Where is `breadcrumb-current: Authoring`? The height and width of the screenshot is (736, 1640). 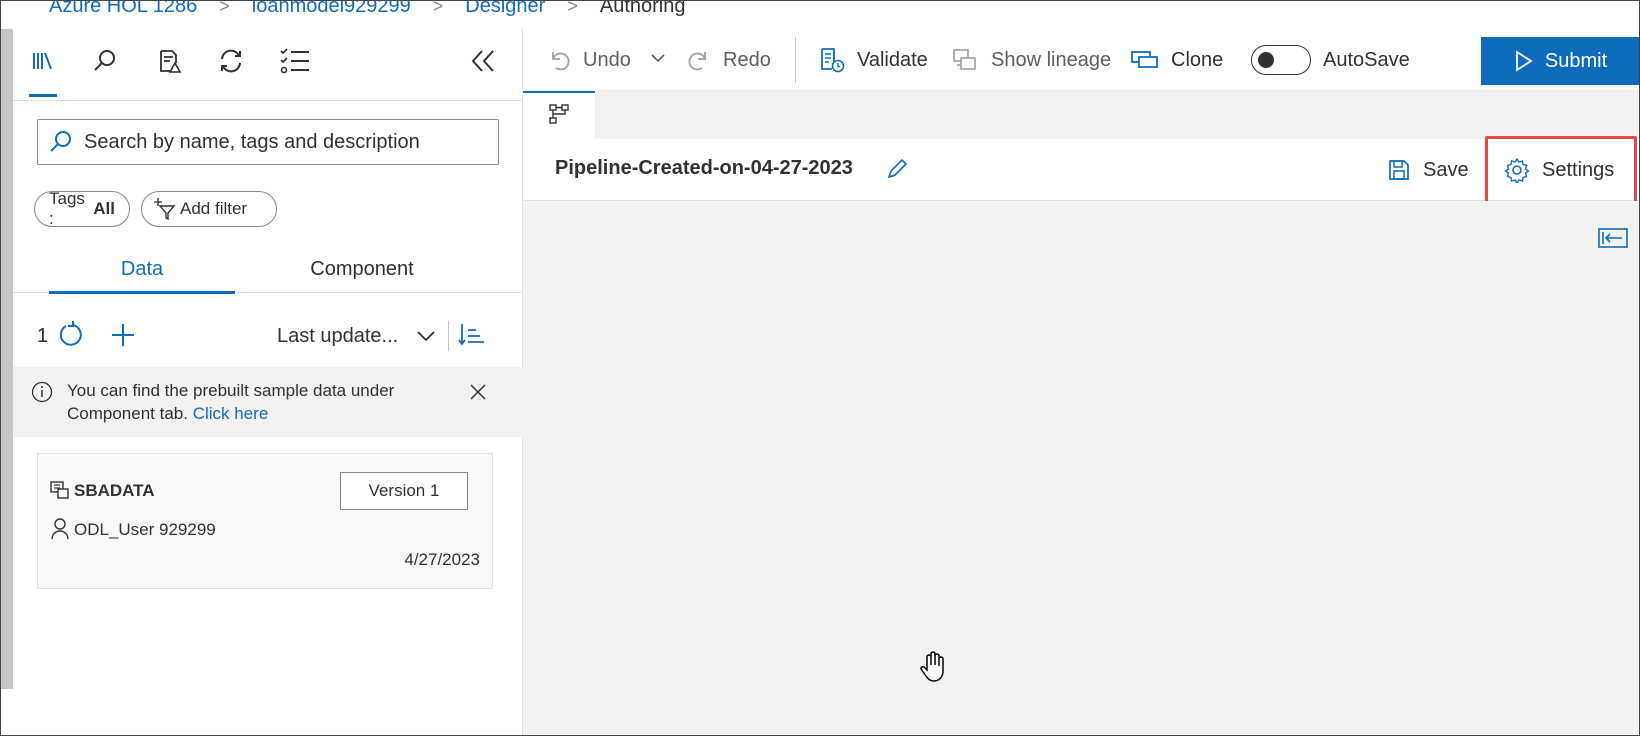 breadcrumb-current: Authoring is located at coordinates (642, 8).